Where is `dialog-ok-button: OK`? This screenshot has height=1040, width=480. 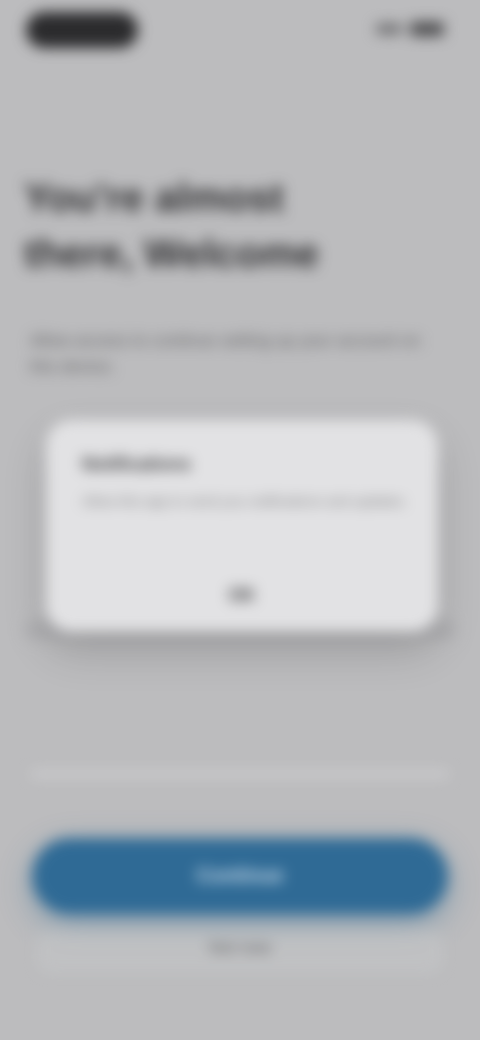 dialog-ok-button: OK is located at coordinates (242, 595).